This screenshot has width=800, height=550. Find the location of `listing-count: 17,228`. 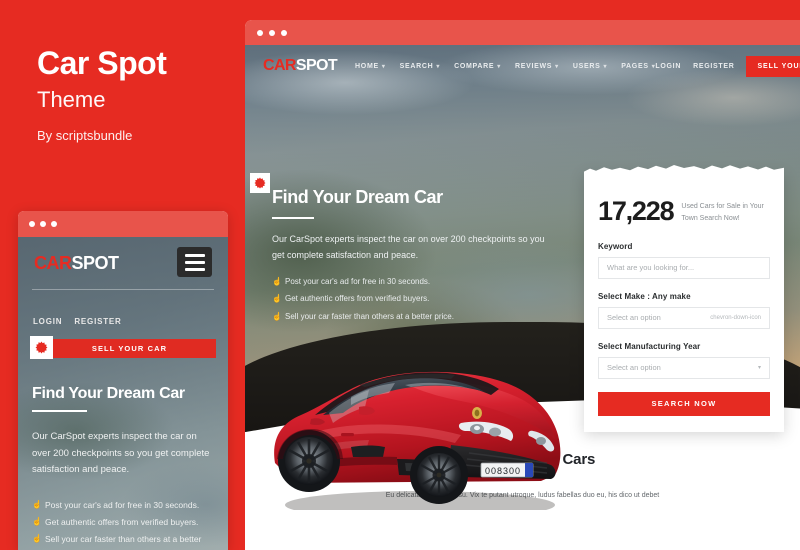

listing-count: 17,228 is located at coordinates (636, 211).